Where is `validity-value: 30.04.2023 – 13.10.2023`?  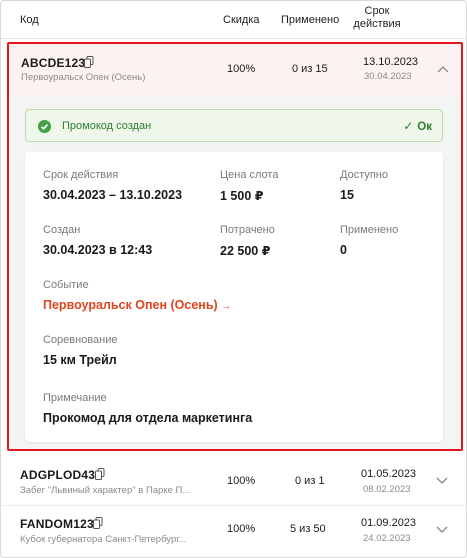 validity-value: 30.04.2023 – 13.10.2023 is located at coordinates (113, 195).